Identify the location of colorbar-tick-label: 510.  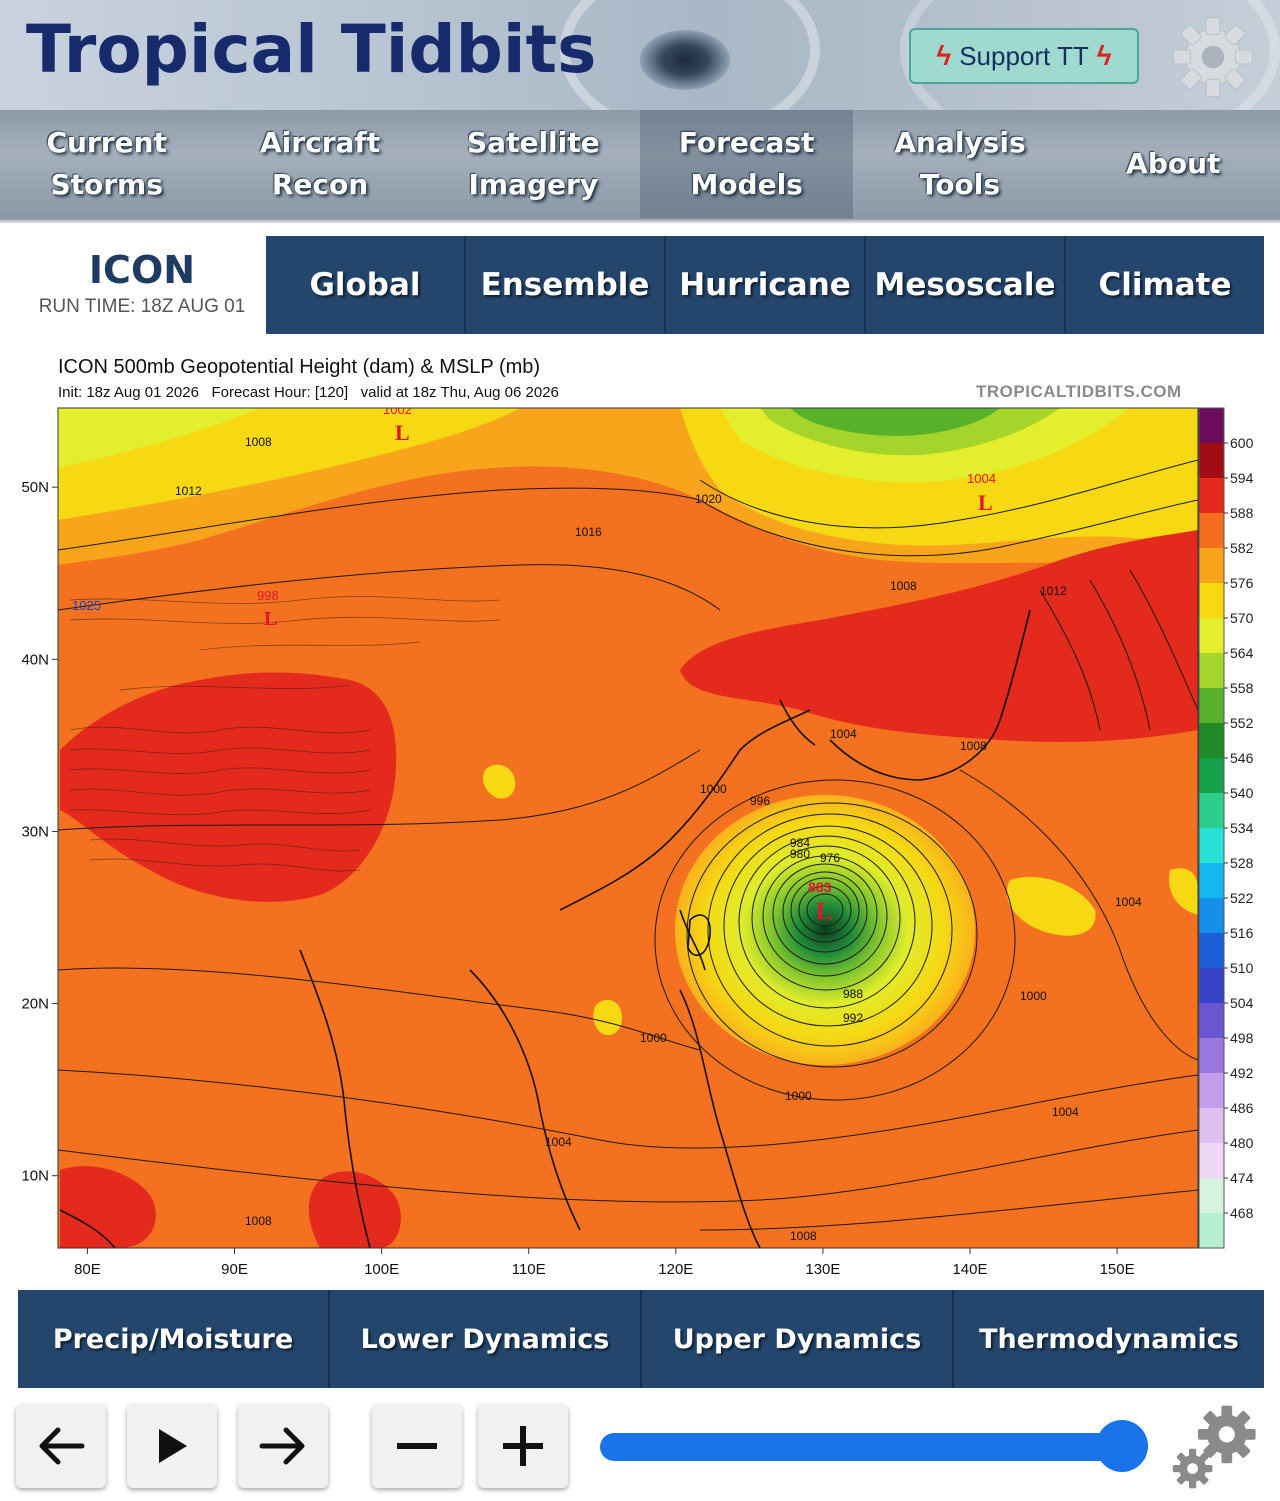
(1242, 968).